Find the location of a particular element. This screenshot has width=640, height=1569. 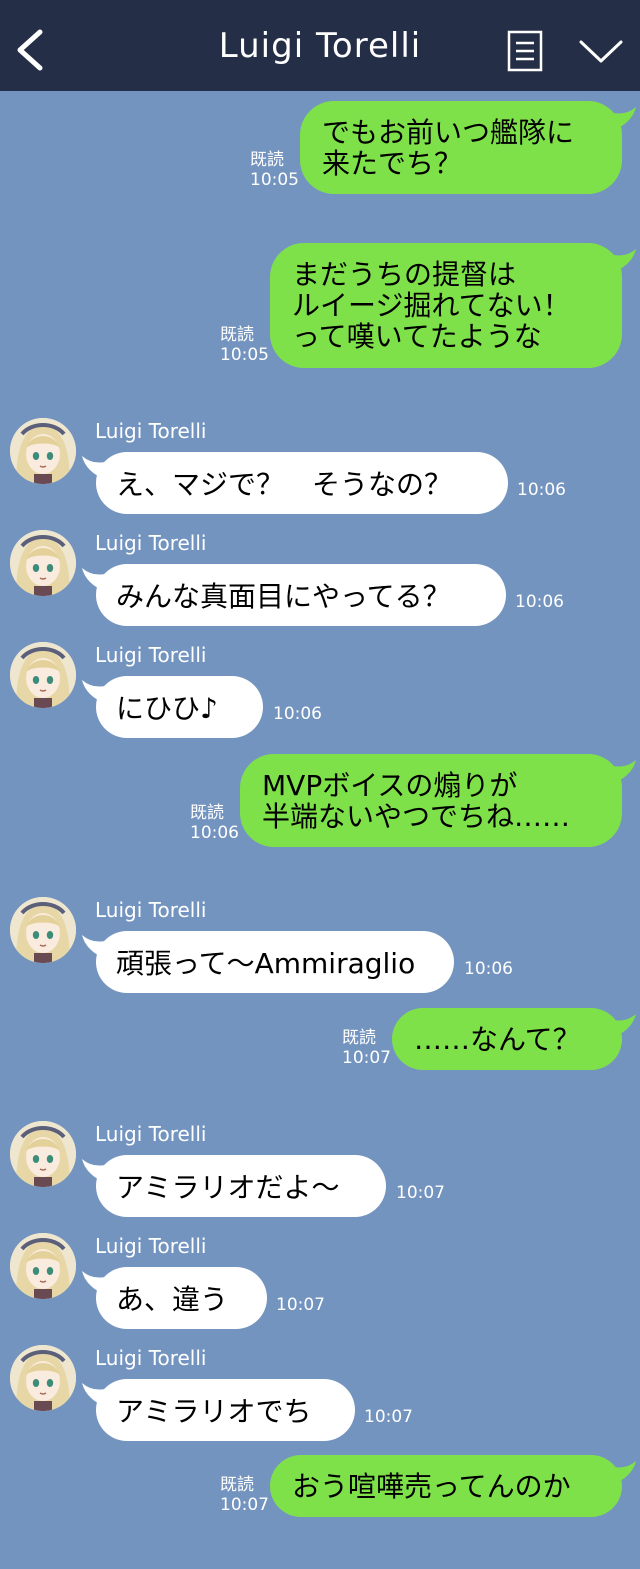

message-text-line: って嘆いてたような is located at coordinates (417, 336).